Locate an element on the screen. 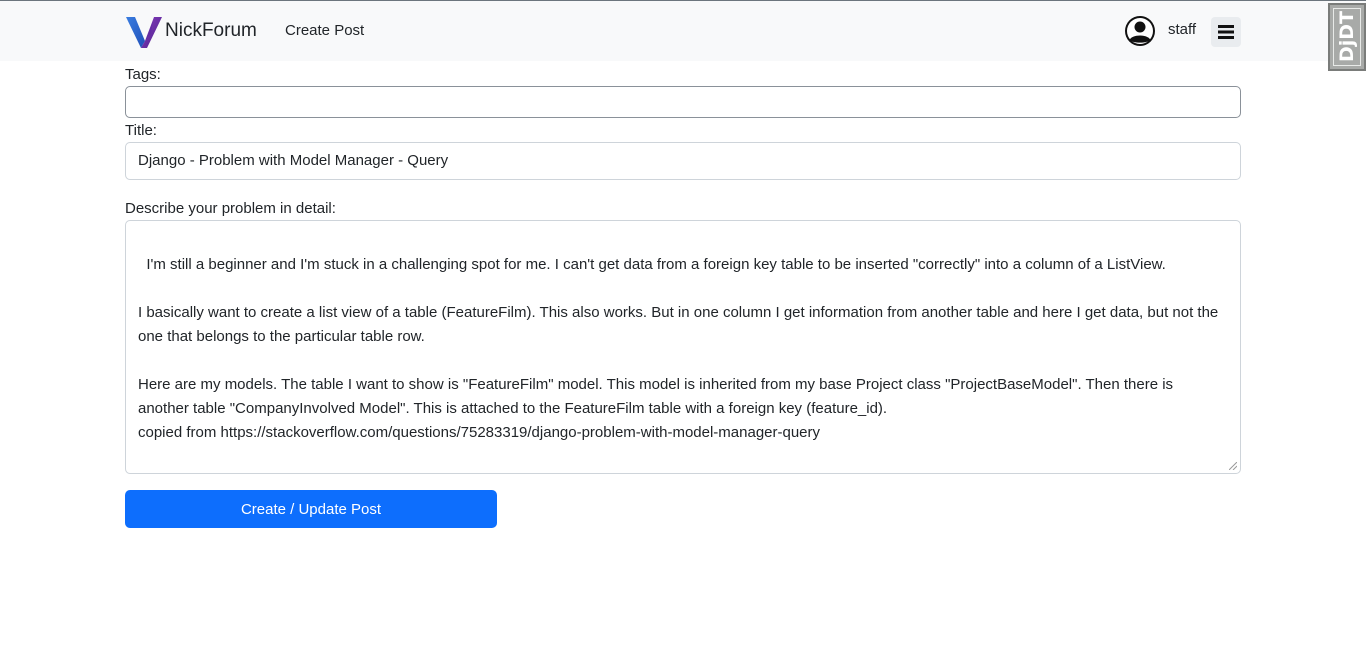 This screenshot has width=1366, height=651. v-logo-icon is located at coordinates (144, 32).